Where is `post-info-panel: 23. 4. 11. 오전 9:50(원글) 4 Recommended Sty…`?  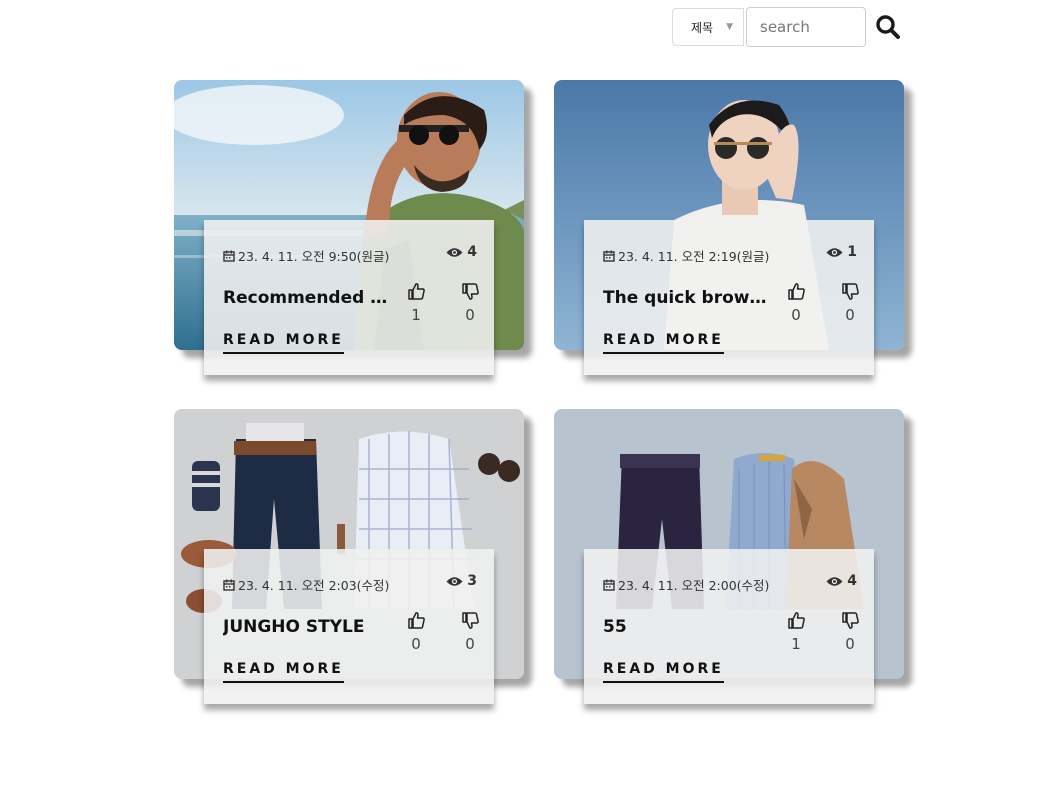 post-info-panel: 23. 4. 11. 오전 9:50(원글) 4 Recommended Sty… is located at coordinates (349, 297).